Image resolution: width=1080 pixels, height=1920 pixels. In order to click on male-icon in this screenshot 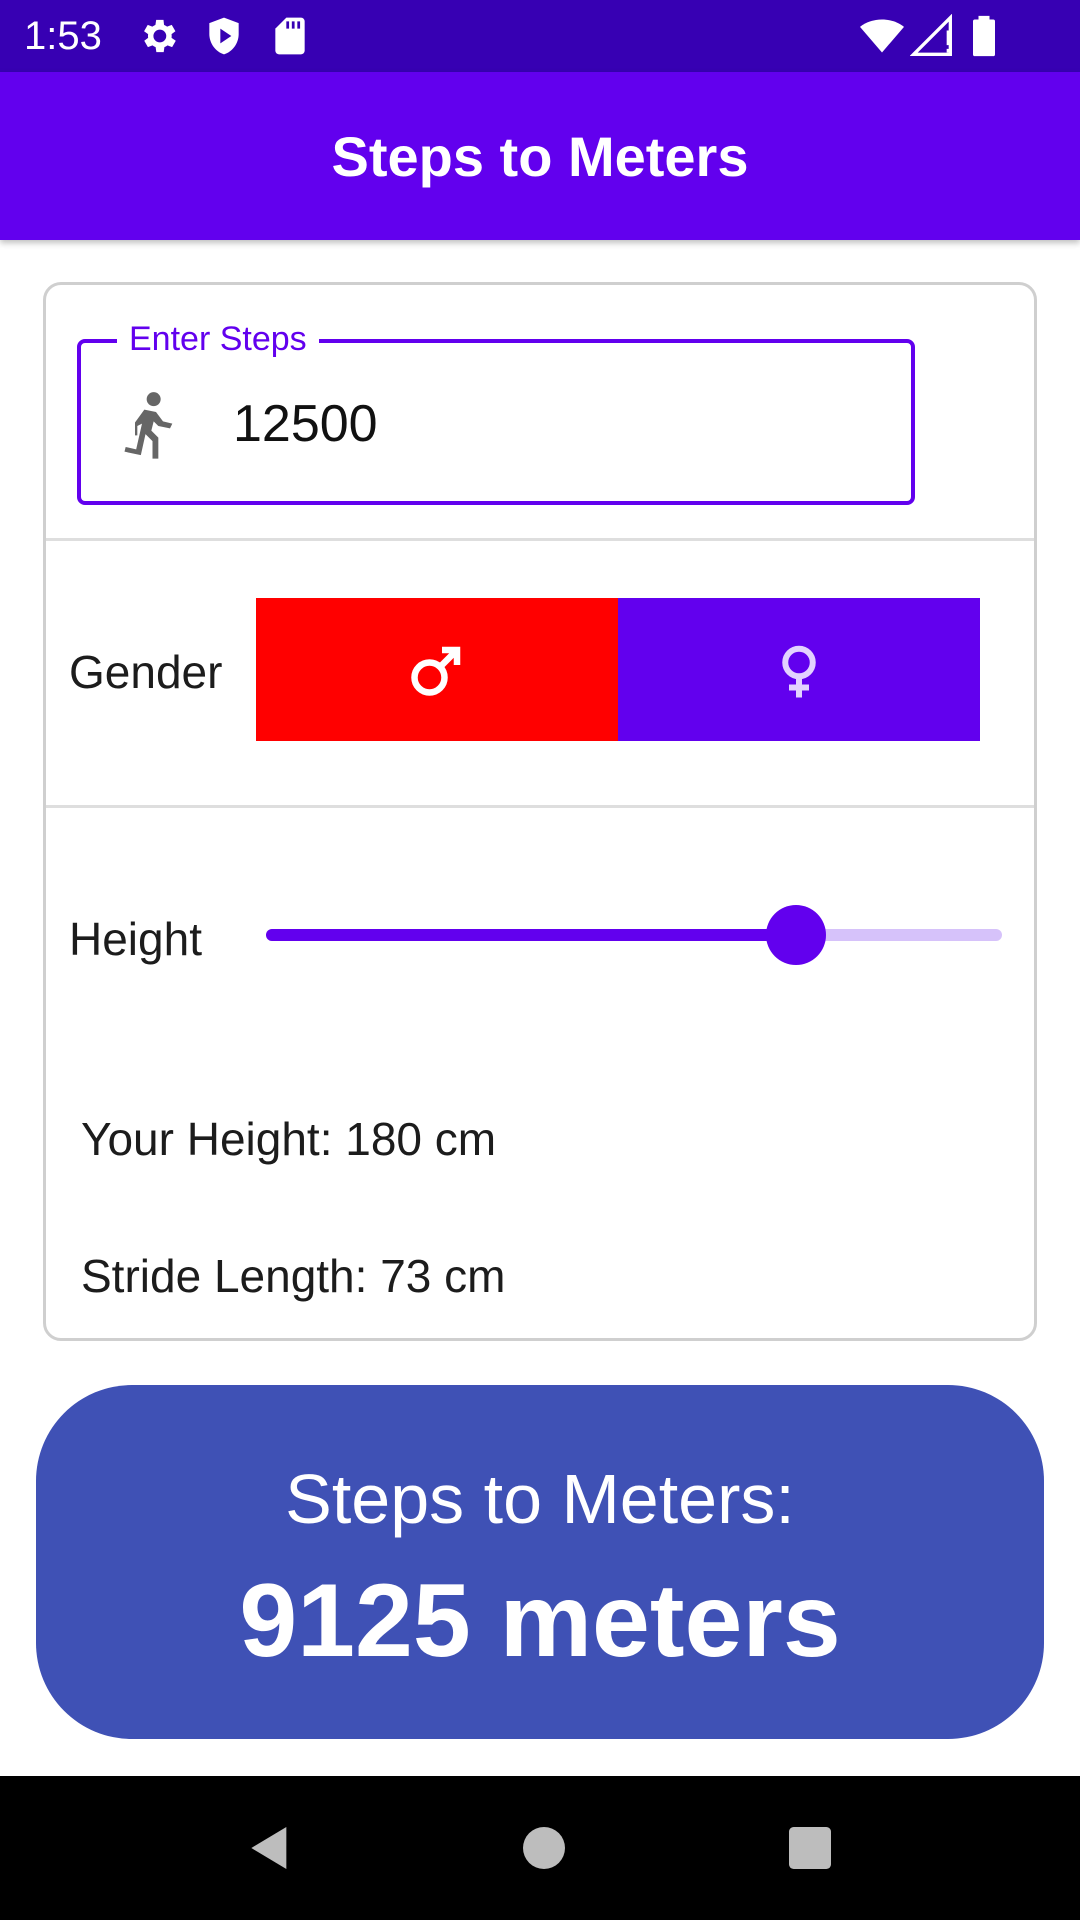, I will do `click(436, 671)`.